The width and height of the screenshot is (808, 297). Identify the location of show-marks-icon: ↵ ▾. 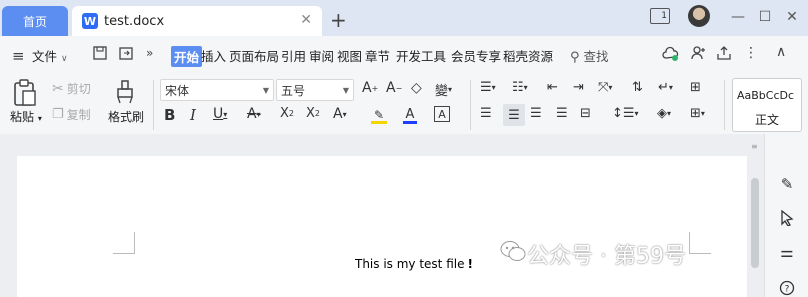
(665, 87).